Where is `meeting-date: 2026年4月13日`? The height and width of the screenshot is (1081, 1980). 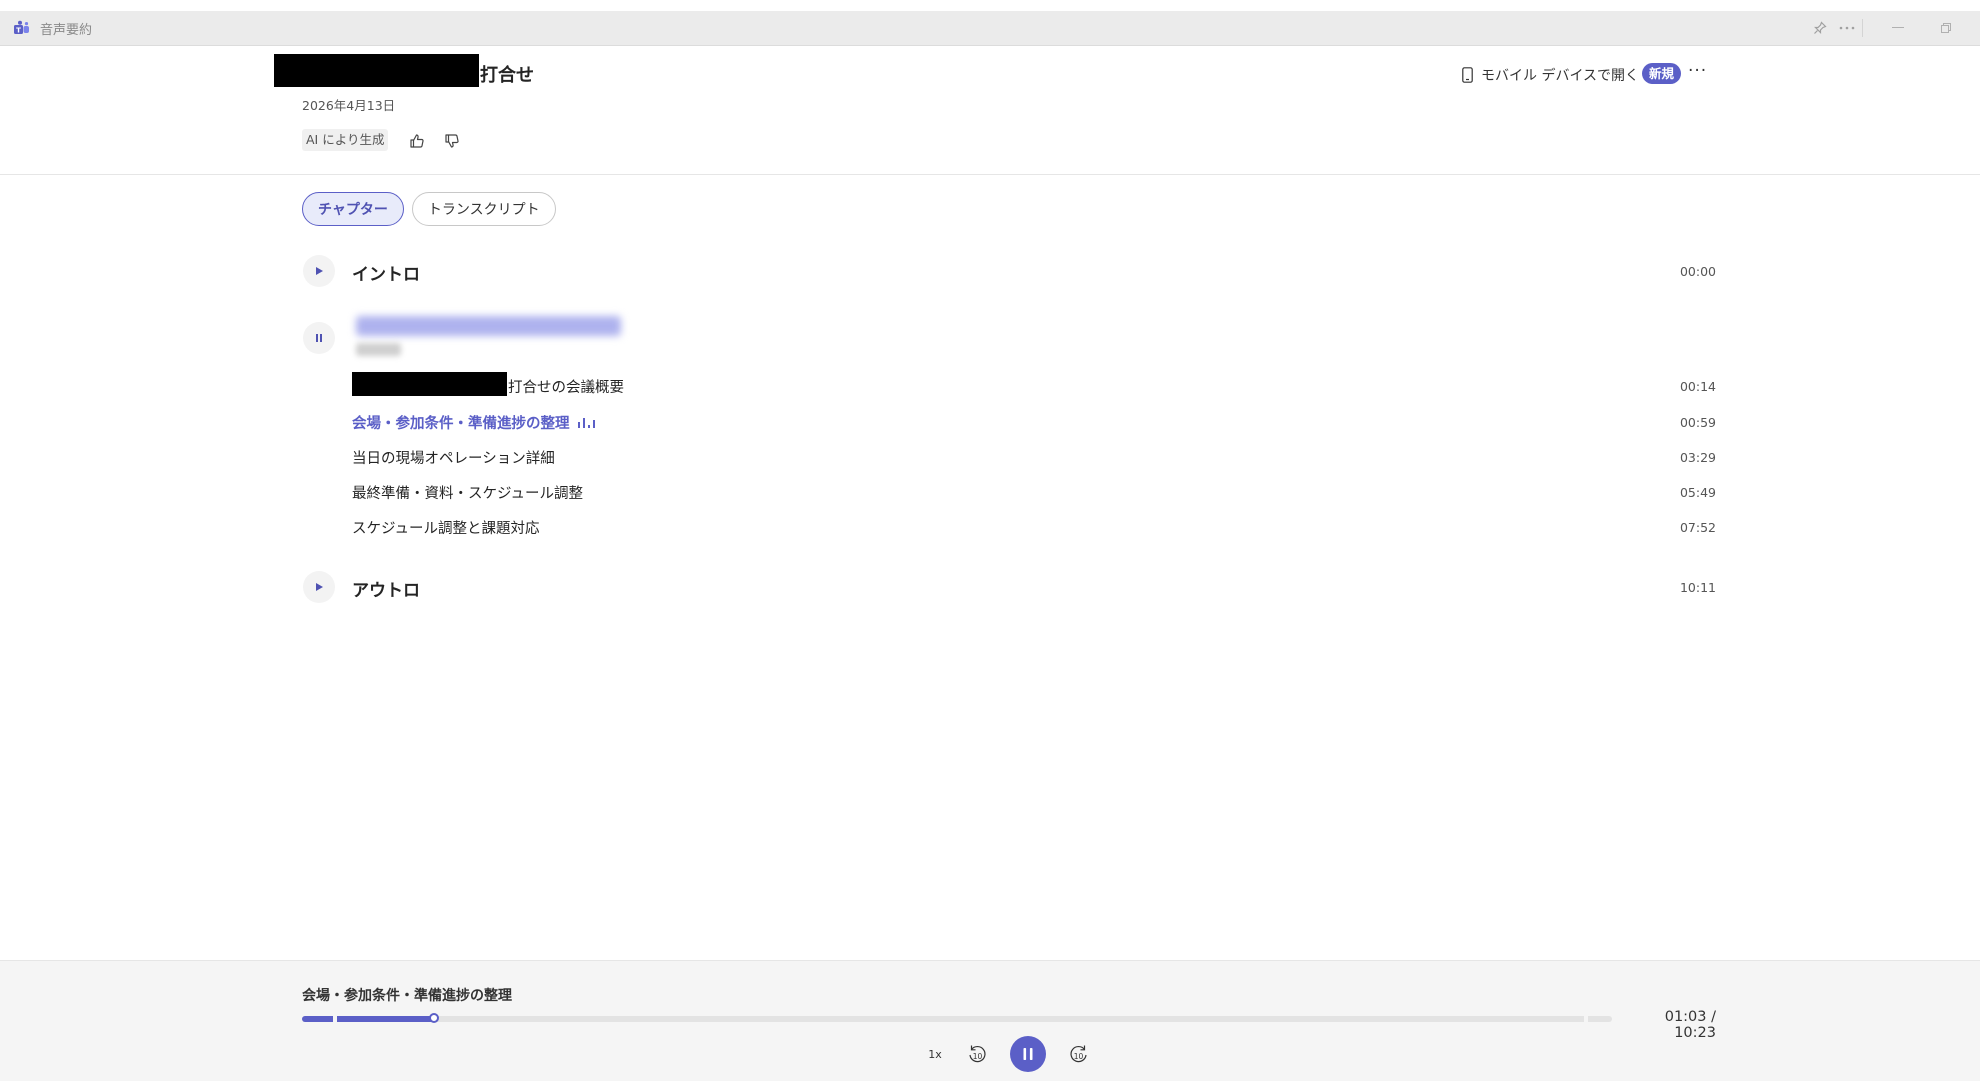
meeting-date: 2026年4月13日 is located at coordinates (349, 105).